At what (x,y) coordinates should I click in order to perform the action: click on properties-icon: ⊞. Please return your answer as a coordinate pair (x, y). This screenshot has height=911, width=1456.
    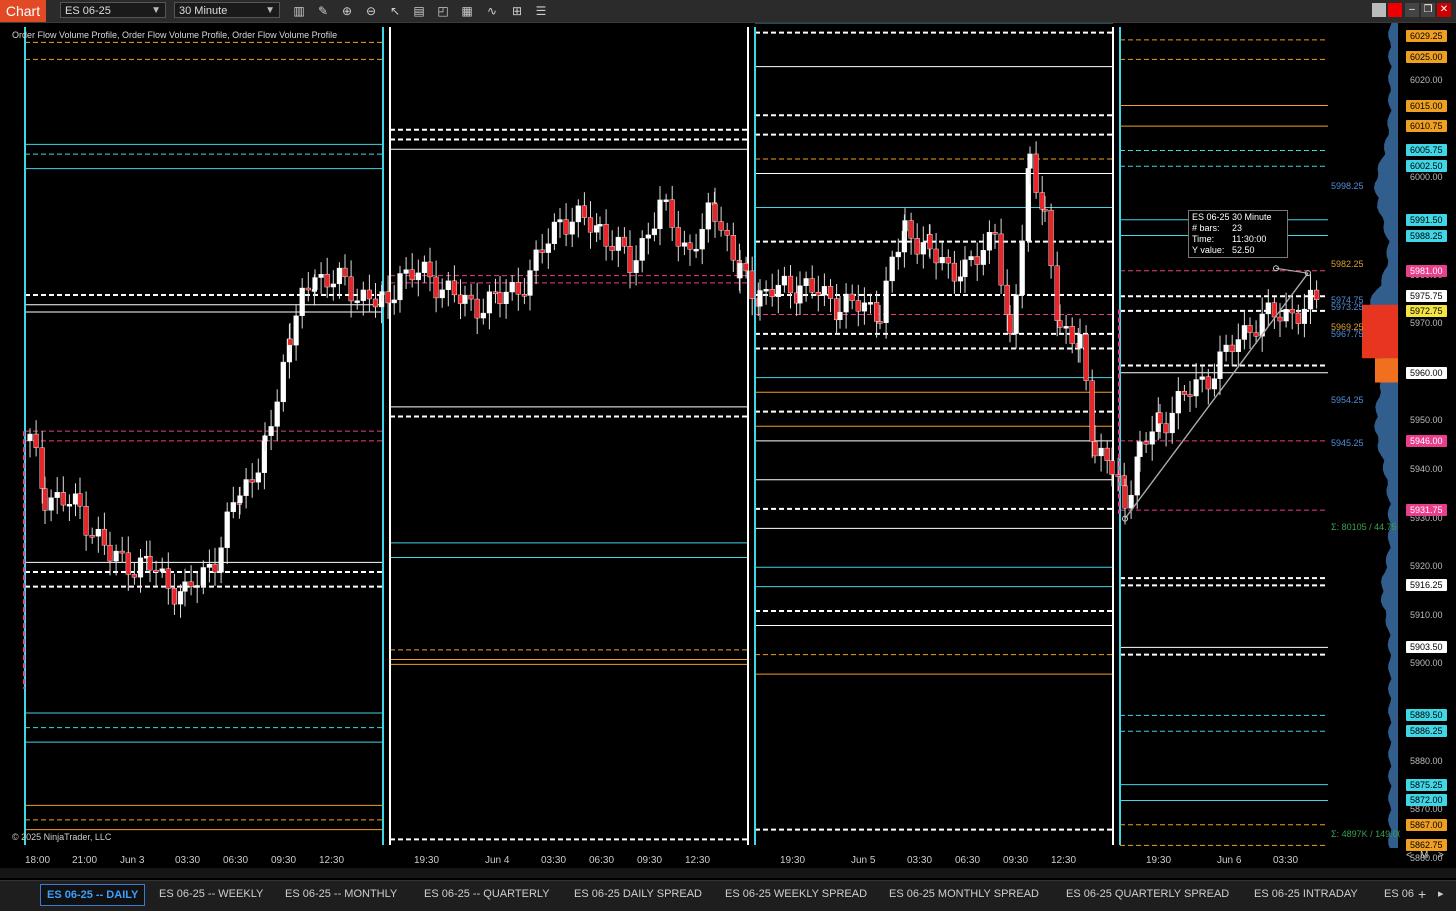
    Looking at the image, I should click on (517, 11).